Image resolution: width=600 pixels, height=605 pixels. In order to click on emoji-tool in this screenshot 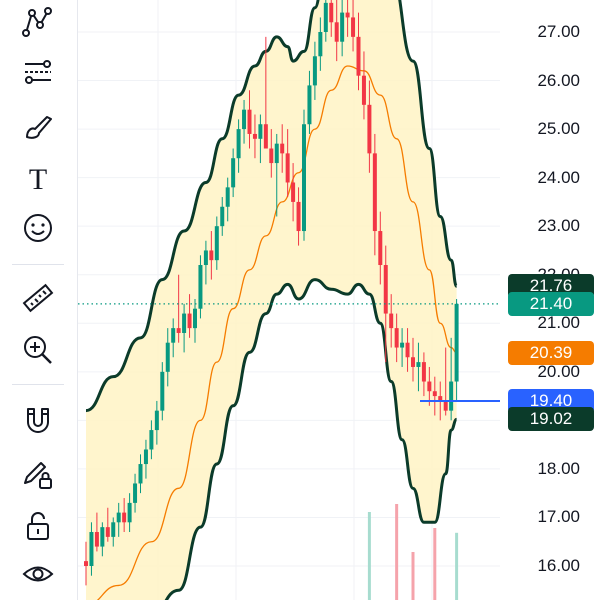, I will do `click(38, 228)`.